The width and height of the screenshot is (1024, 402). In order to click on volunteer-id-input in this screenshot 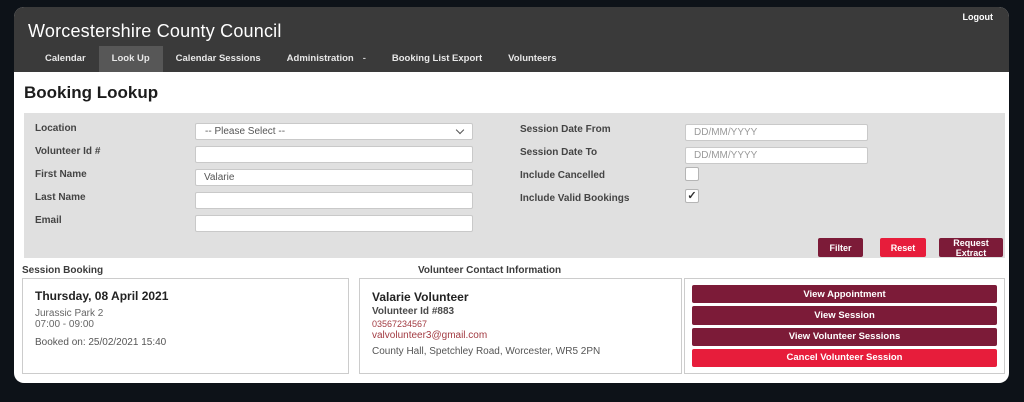, I will do `click(334, 154)`.